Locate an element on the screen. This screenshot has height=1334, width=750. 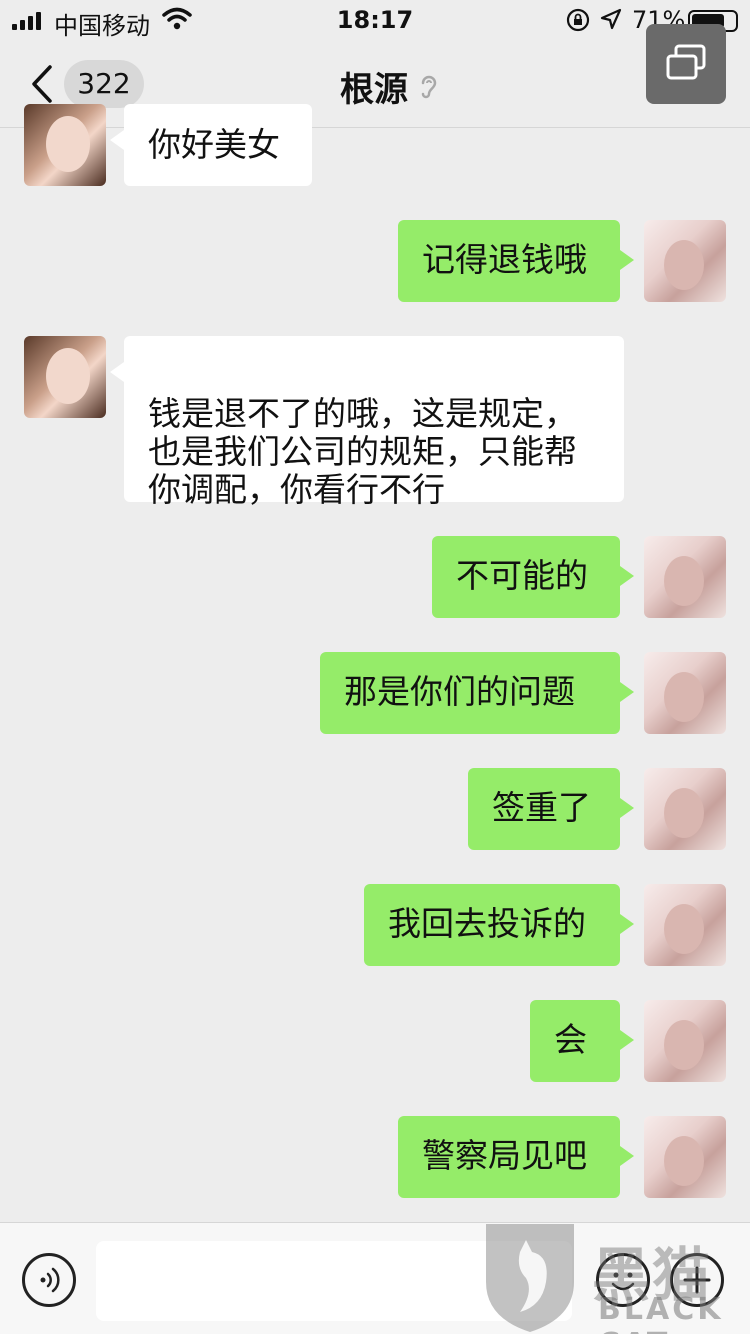
voice-wave-icon is located at coordinates (50, 1280).